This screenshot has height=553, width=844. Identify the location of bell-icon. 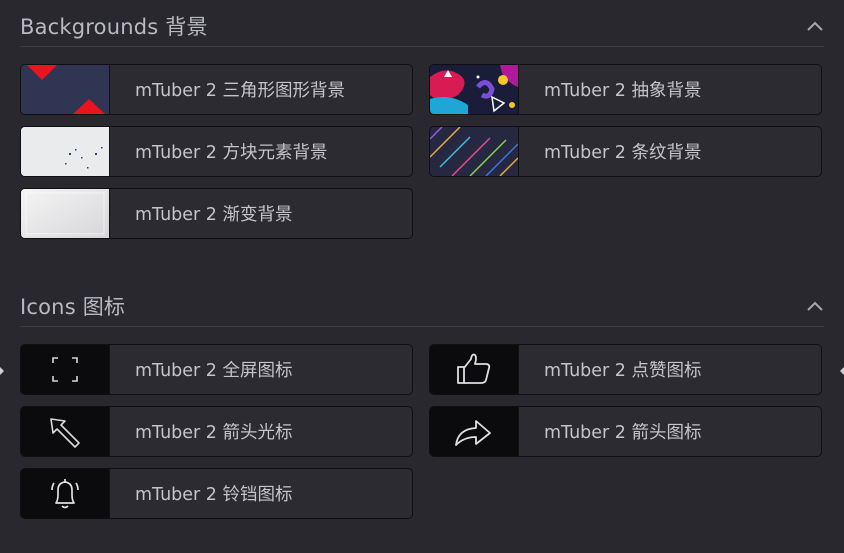
(65, 493).